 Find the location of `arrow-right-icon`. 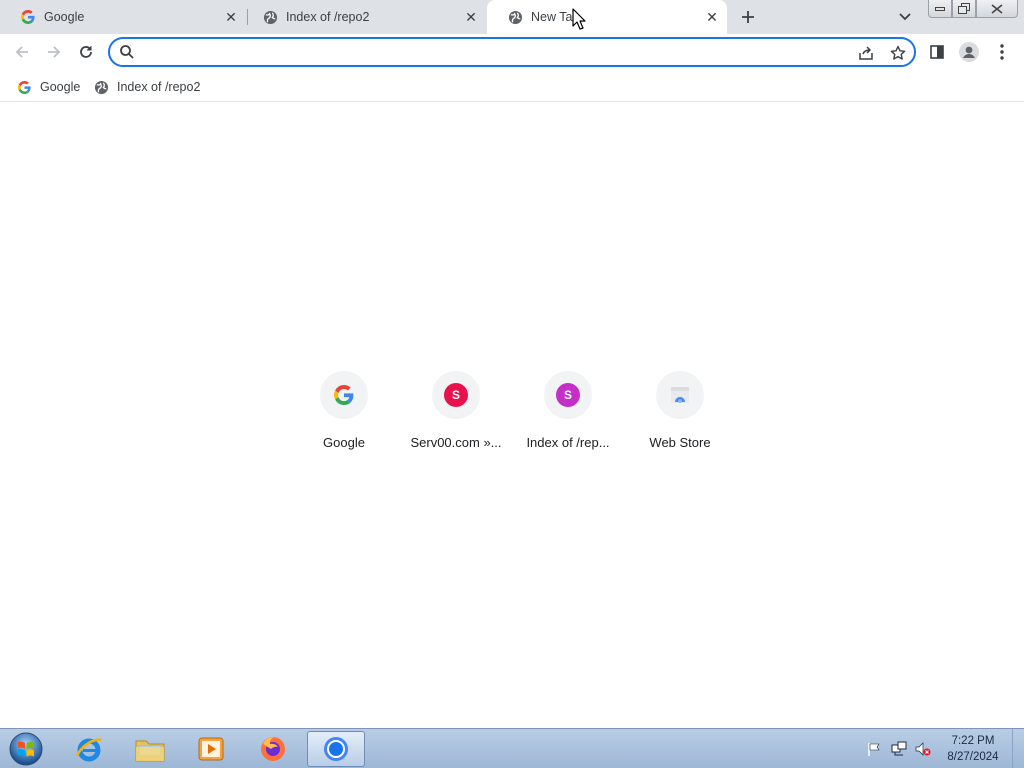

arrow-right-icon is located at coordinates (54, 52).